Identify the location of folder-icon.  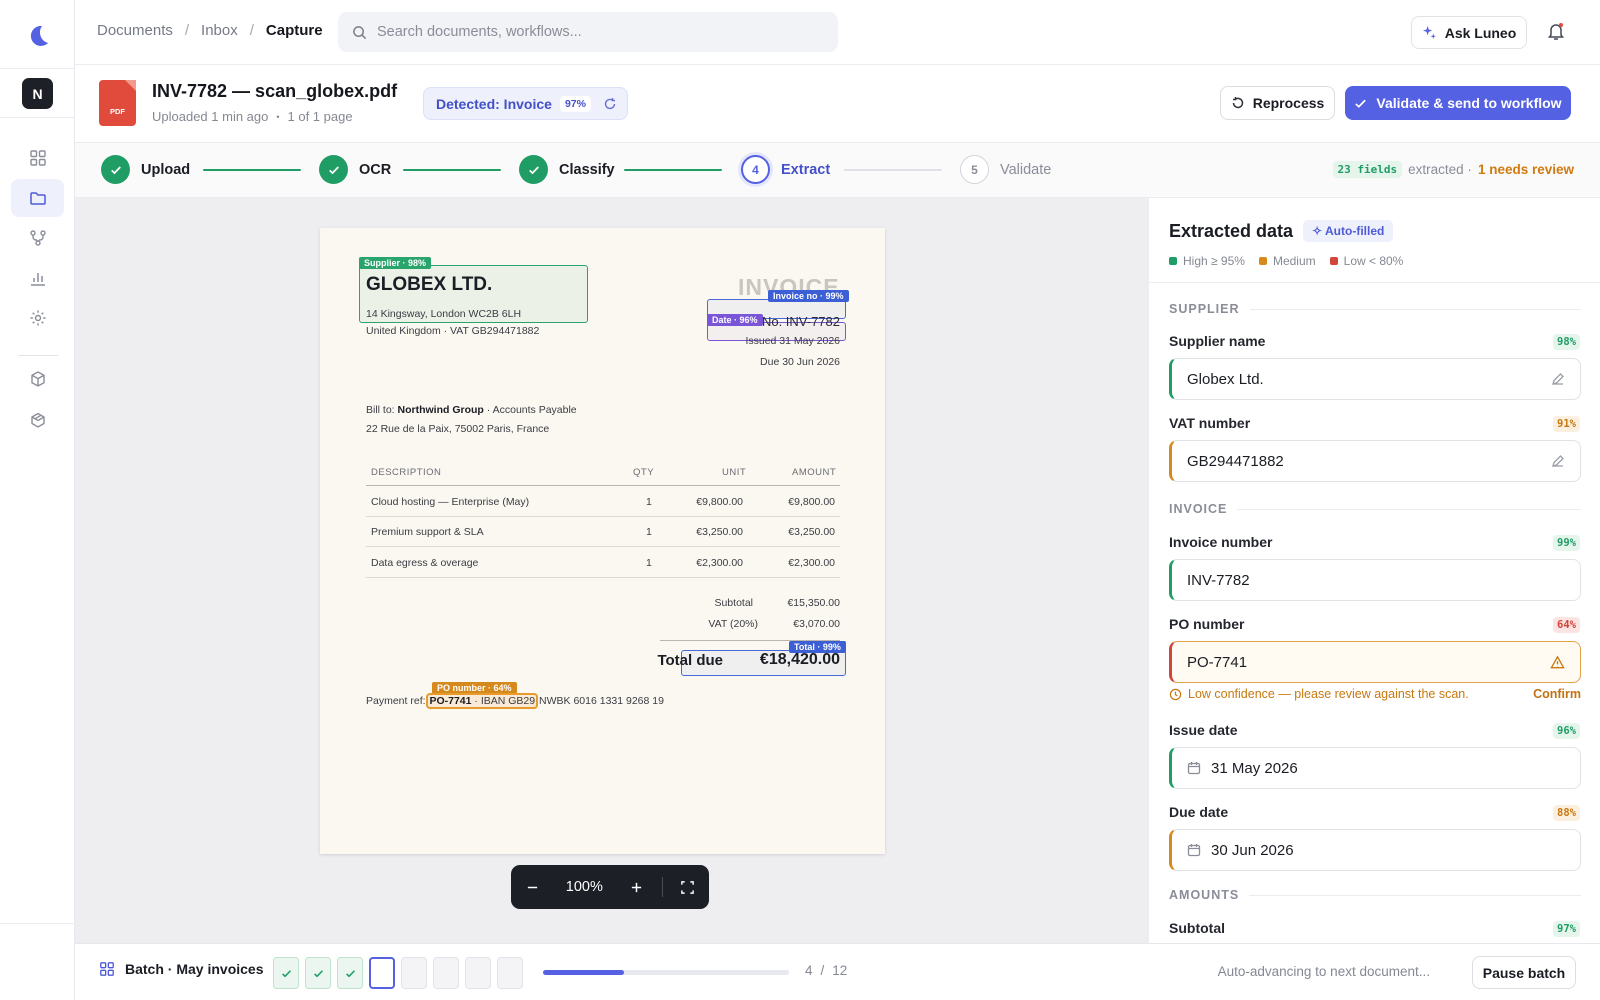
(37, 198).